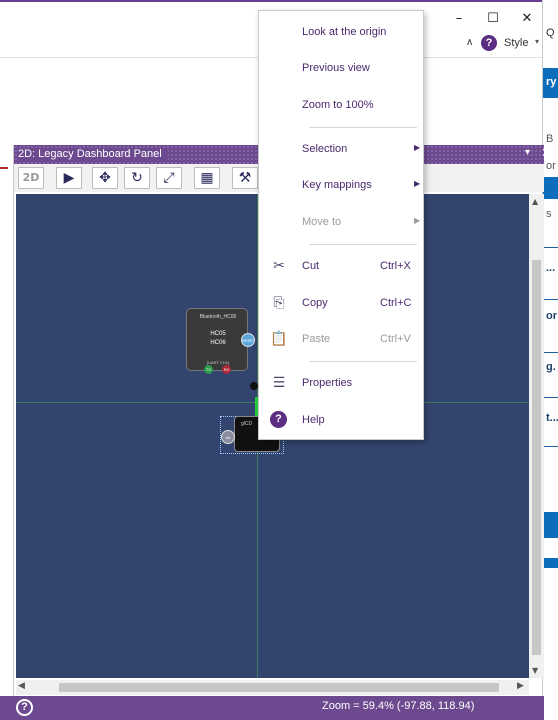  Describe the element at coordinates (551, 166) in the screenshot. I see `right-panel-fragment-or: or` at that location.